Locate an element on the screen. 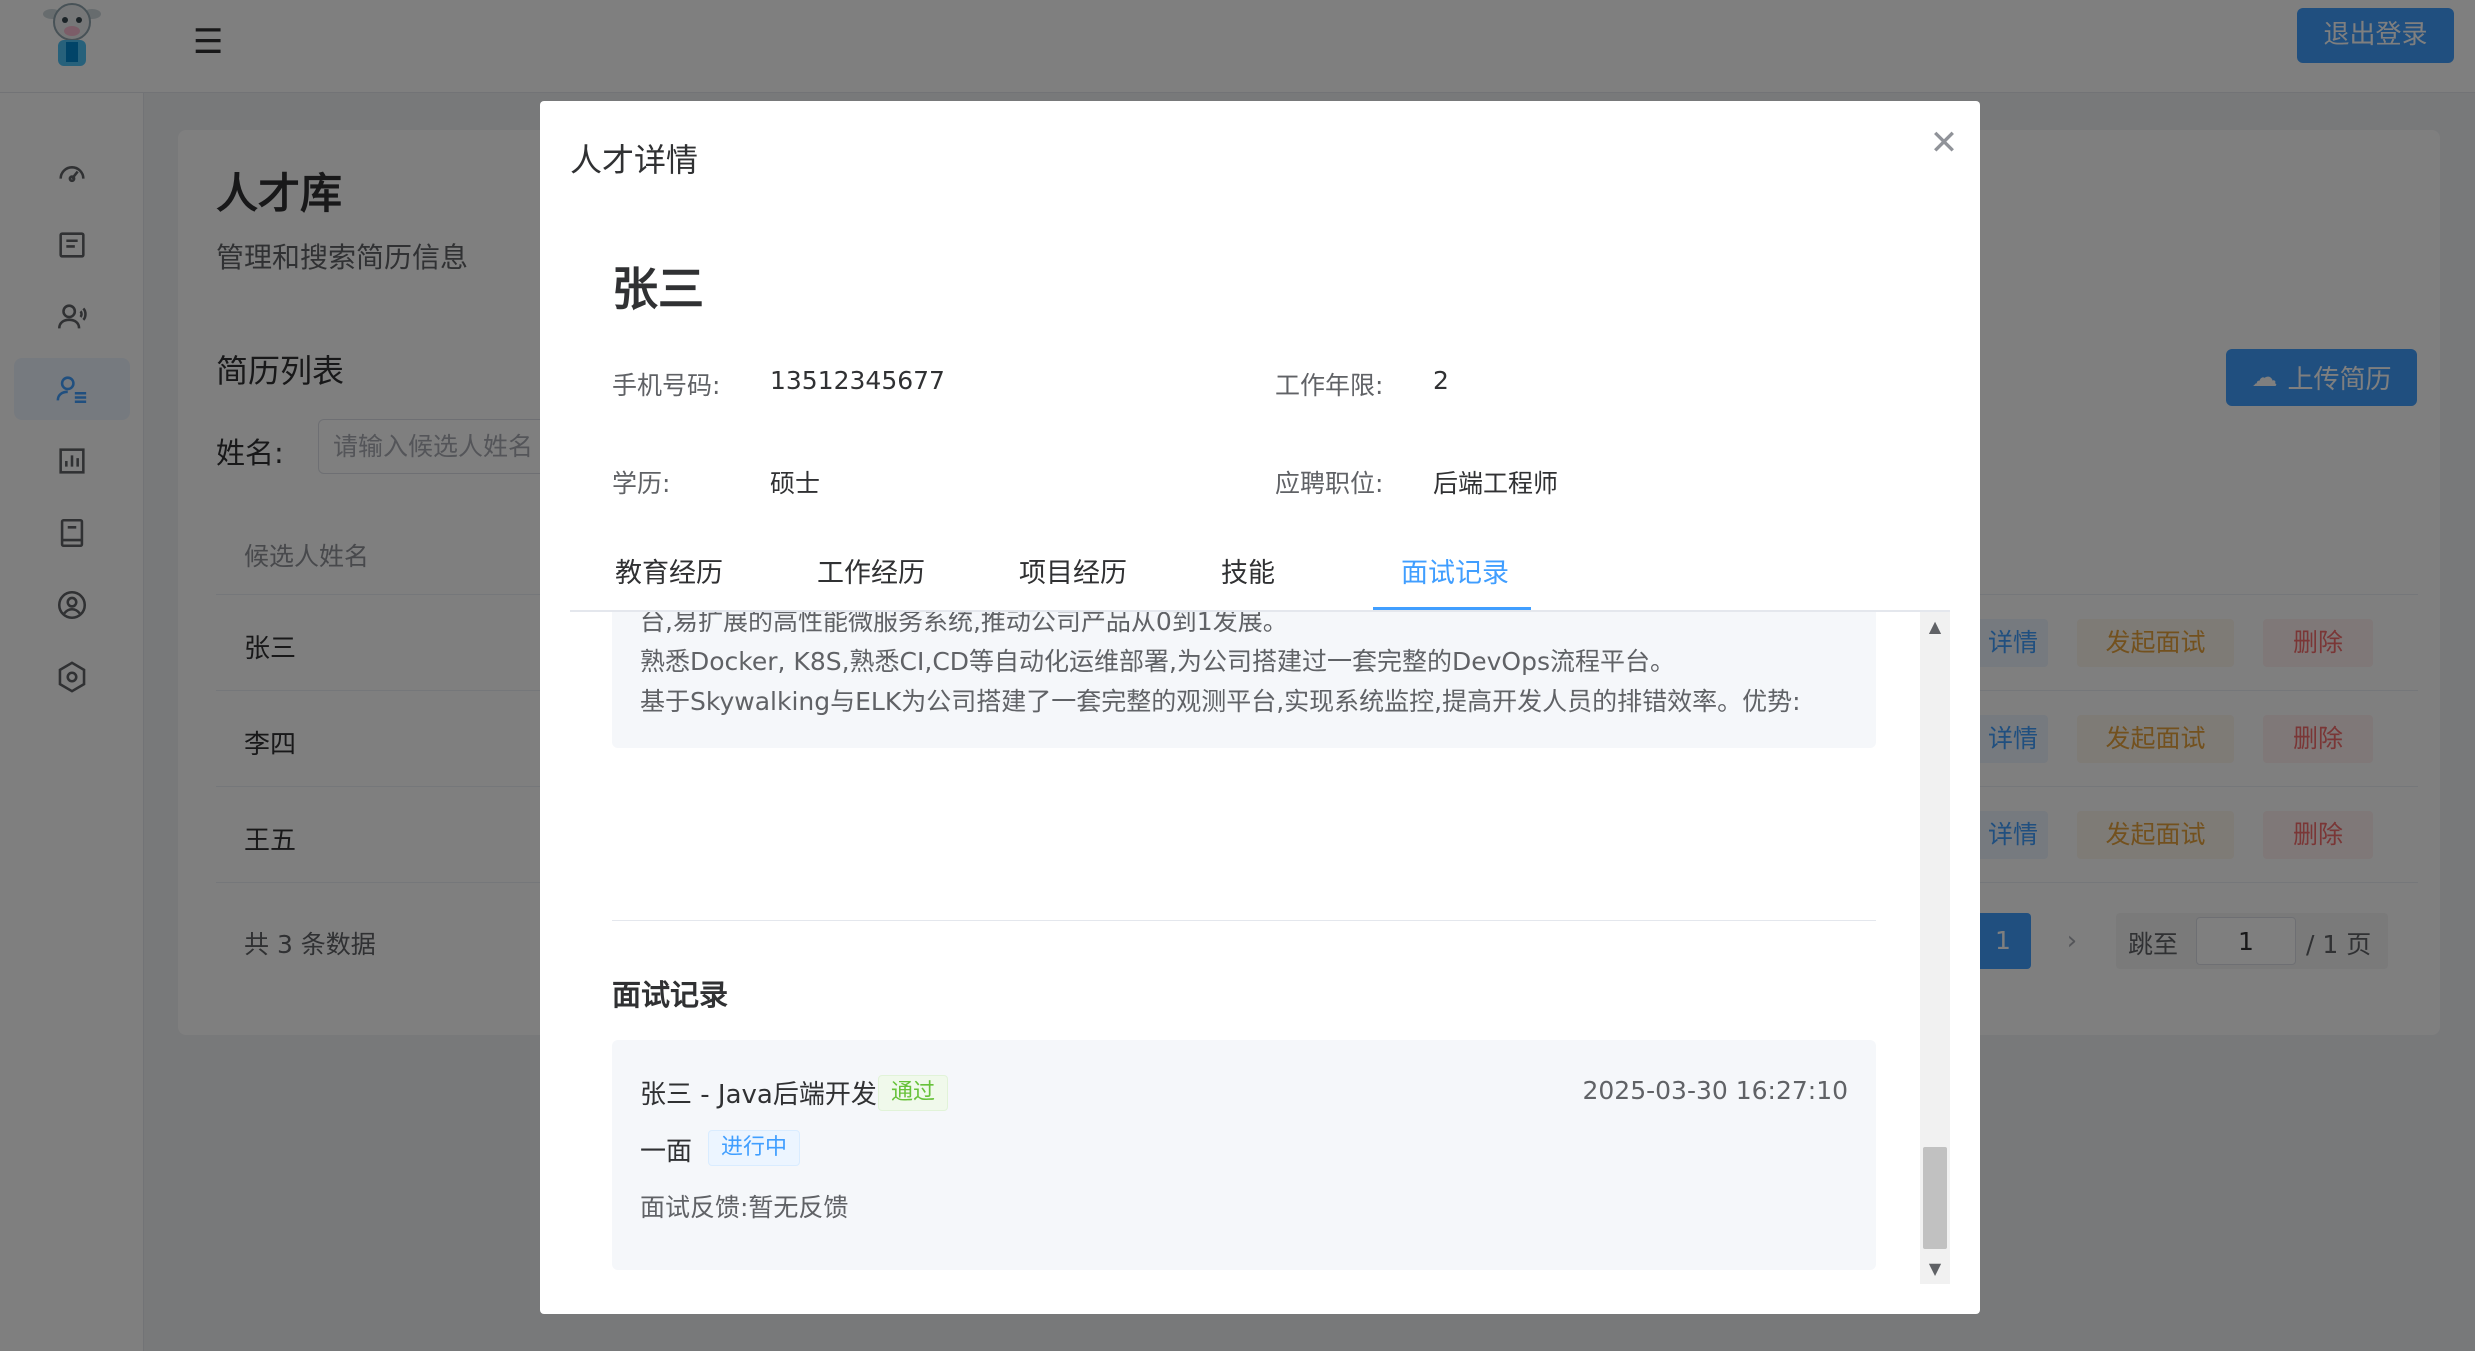 The width and height of the screenshot is (2475, 1351). interview-round: 一面 is located at coordinates (666, 1152).